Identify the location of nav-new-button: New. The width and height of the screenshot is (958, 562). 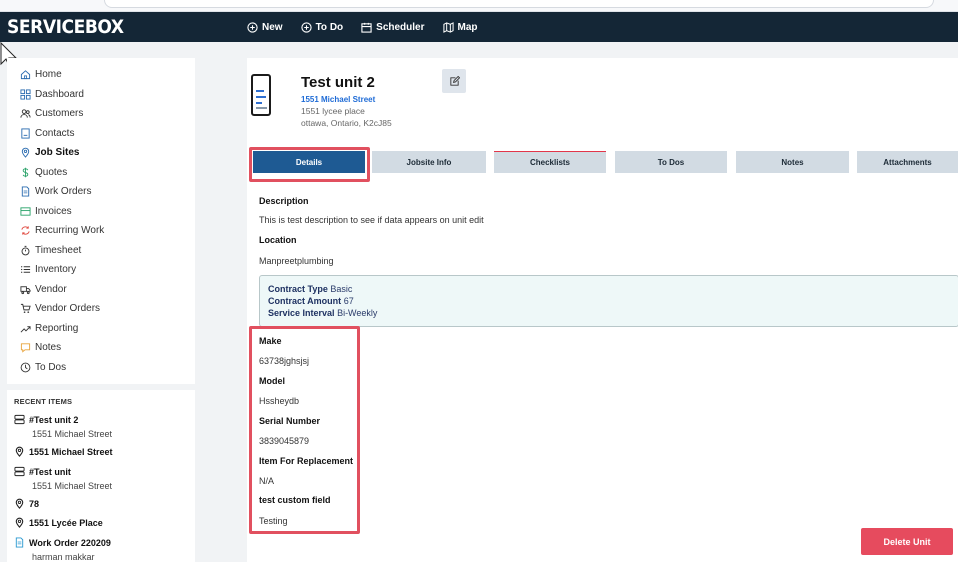
(265, 27).